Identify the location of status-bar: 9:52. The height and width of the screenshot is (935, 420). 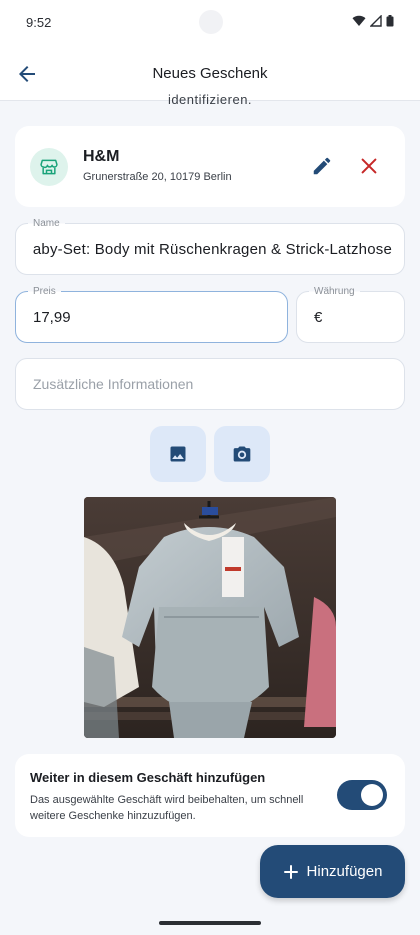
(210, 23).